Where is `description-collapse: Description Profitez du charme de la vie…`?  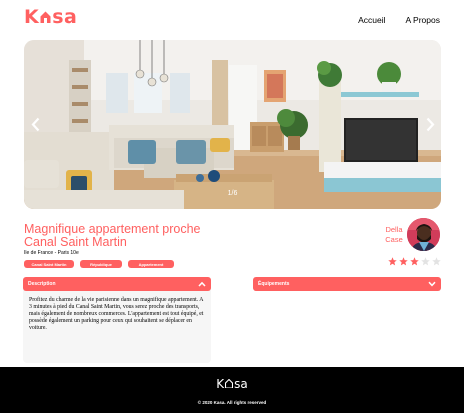
description-collapse: Description Profitez du charme de la vie… is located at coordinates (117, 320).